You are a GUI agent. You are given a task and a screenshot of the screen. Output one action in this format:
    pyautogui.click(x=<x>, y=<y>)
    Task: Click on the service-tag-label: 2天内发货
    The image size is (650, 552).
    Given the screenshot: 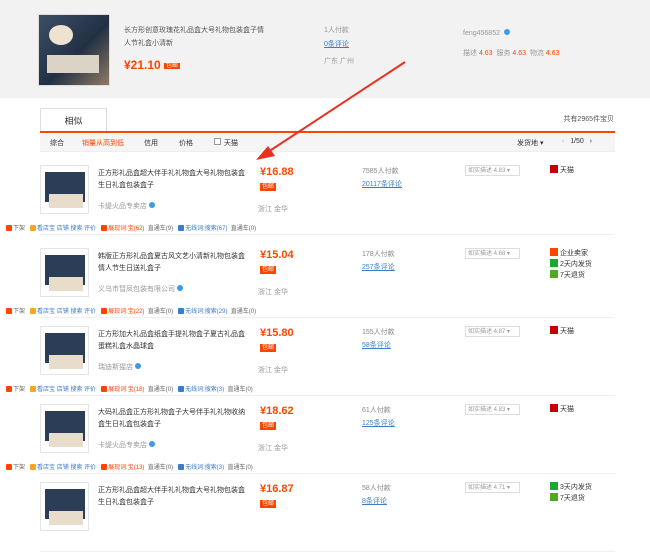 What is the action you would take?
    pyautogui.click(x=576, y=264)
    